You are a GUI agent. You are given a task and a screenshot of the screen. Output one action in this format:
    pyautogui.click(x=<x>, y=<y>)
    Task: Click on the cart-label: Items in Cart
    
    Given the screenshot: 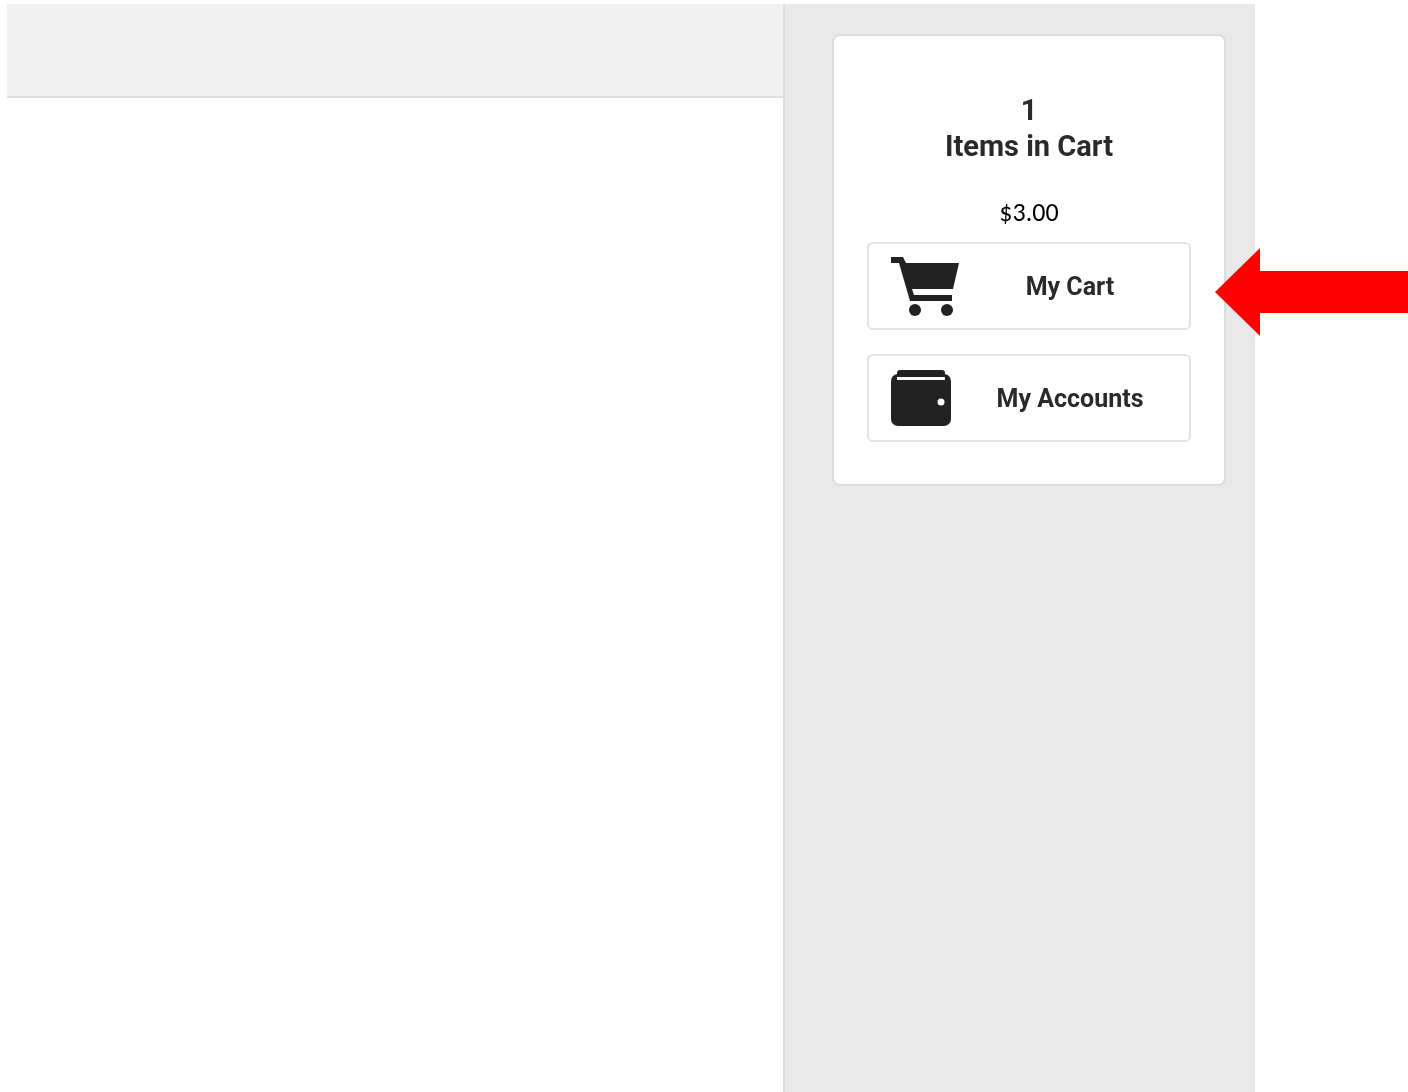 What is the action you would take?
    pyautogui.click(x=1029, y=146)
    